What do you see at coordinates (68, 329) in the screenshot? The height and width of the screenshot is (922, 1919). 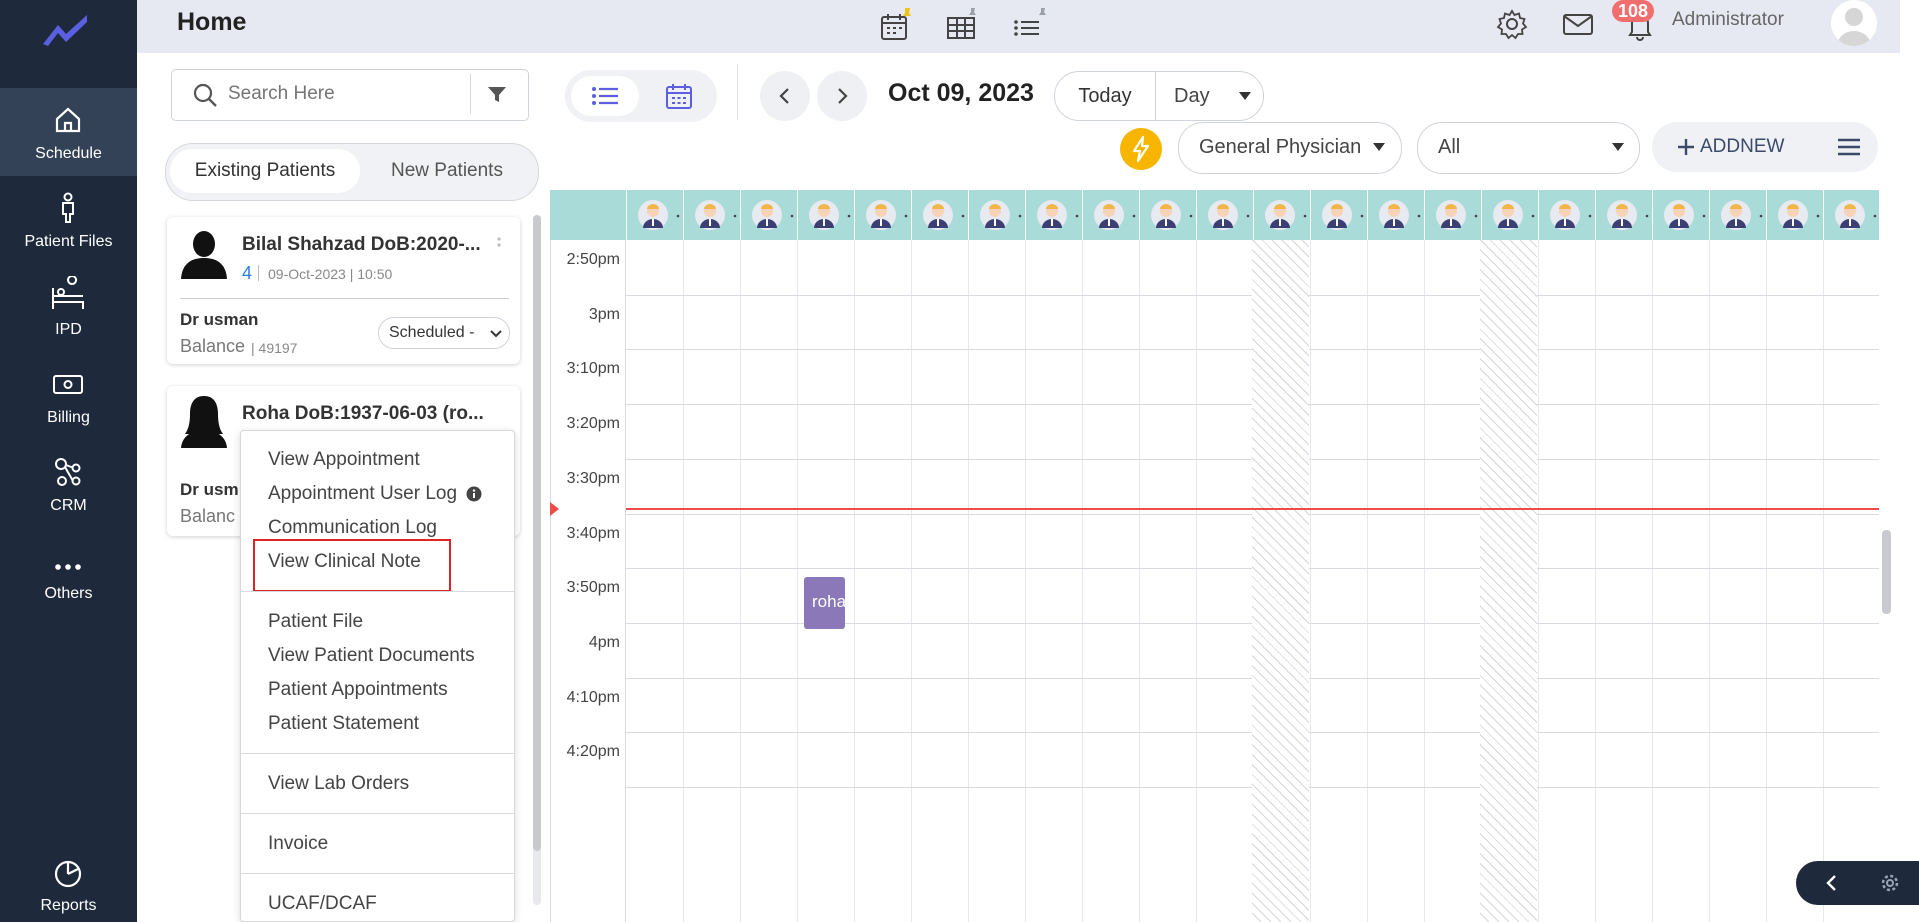 I see `sidebar-item-label: IPD` at bounding box center [68, 329].